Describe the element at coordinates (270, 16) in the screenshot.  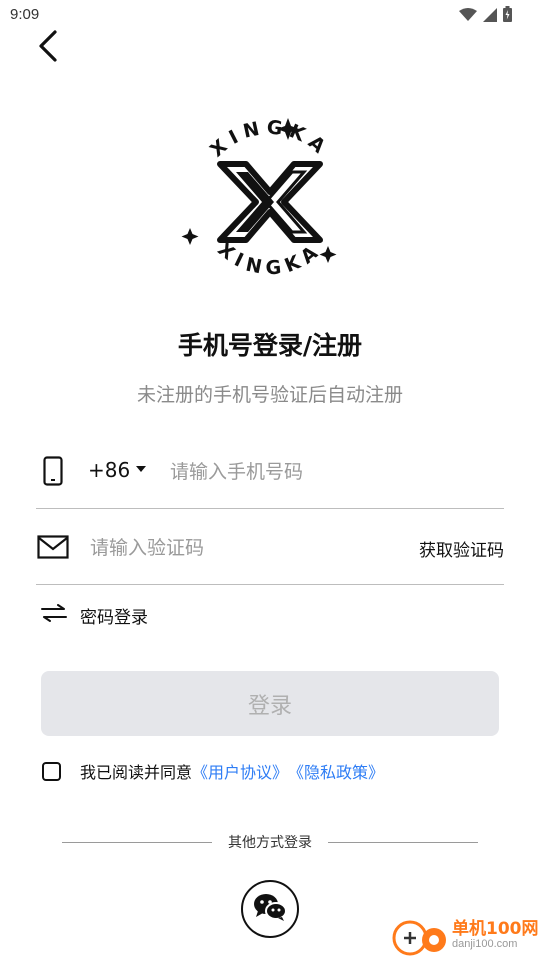
I see `status-bar: 9:09` at that location.